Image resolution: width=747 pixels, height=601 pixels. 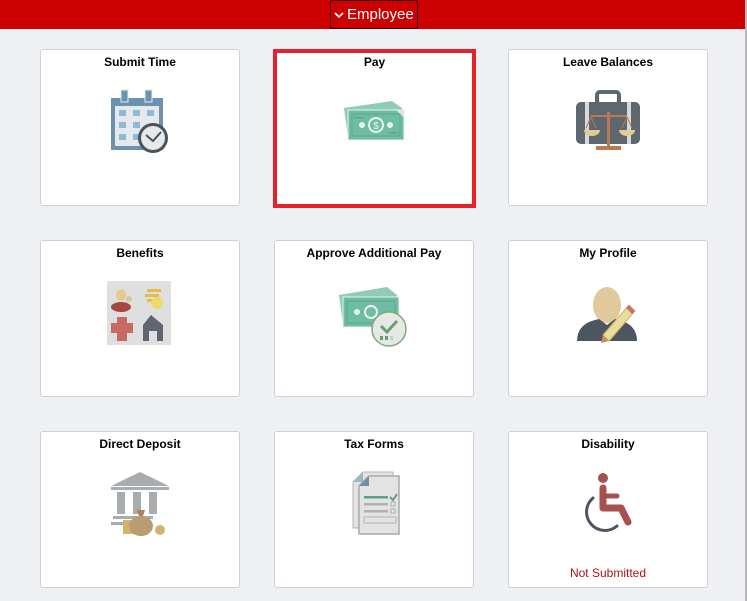 I want to click on tile-approve-additional-pay: Approve Additional Pay, so click(x=374, y=318).